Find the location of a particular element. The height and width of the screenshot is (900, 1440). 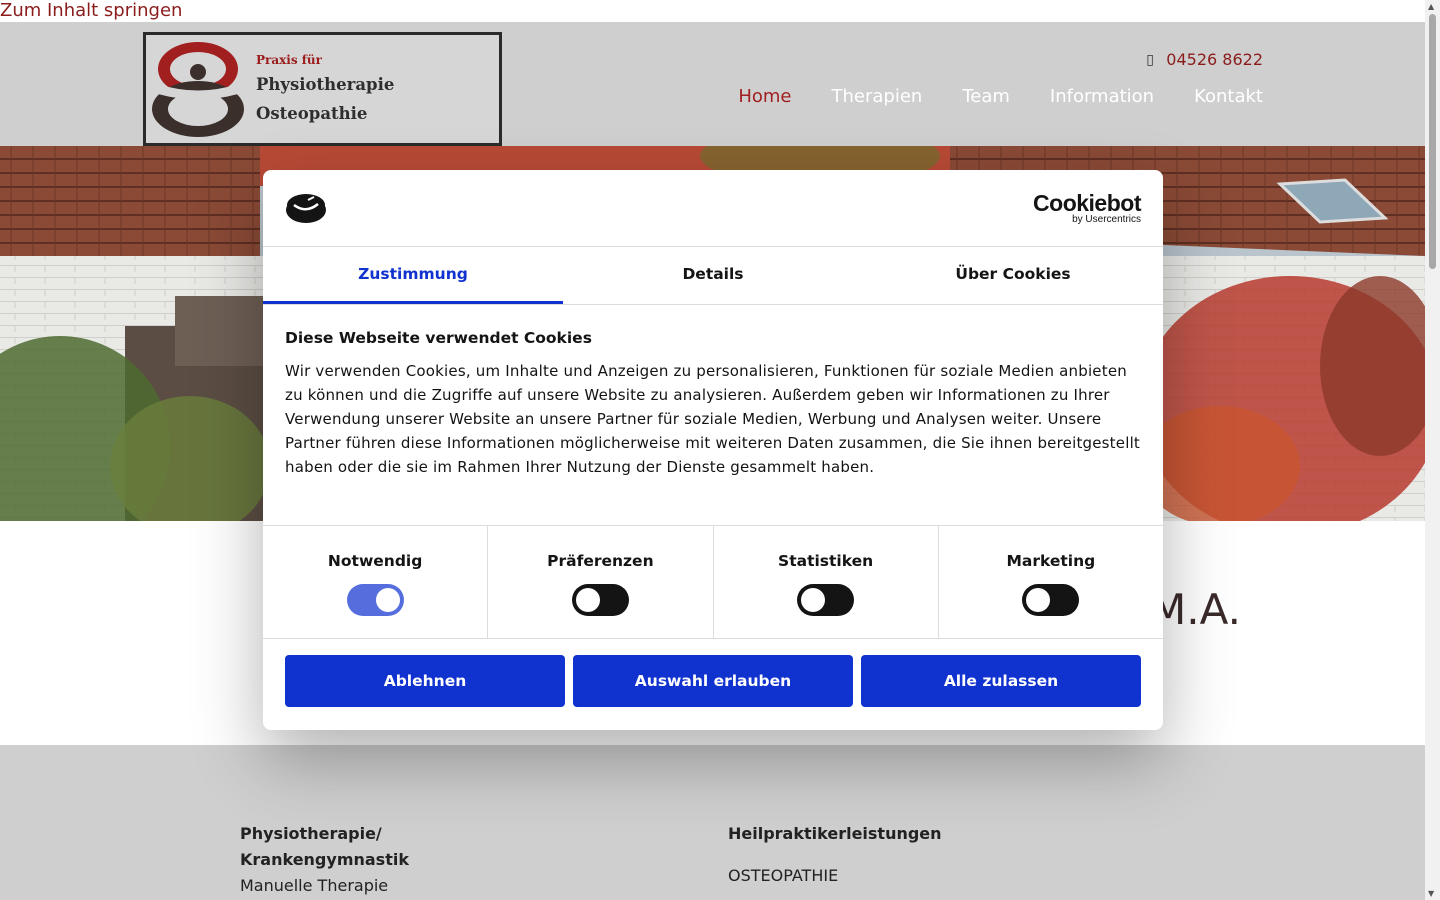

cookie-tabs: Zustimmung Details Über Cookies is located at coordinates (713, 276).